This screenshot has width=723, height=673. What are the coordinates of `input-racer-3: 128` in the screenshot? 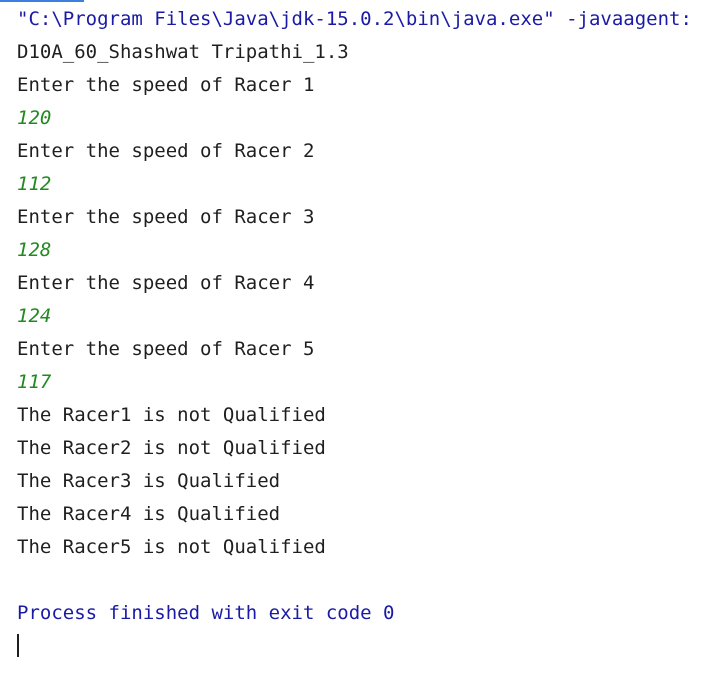 It's located at (34, 250).